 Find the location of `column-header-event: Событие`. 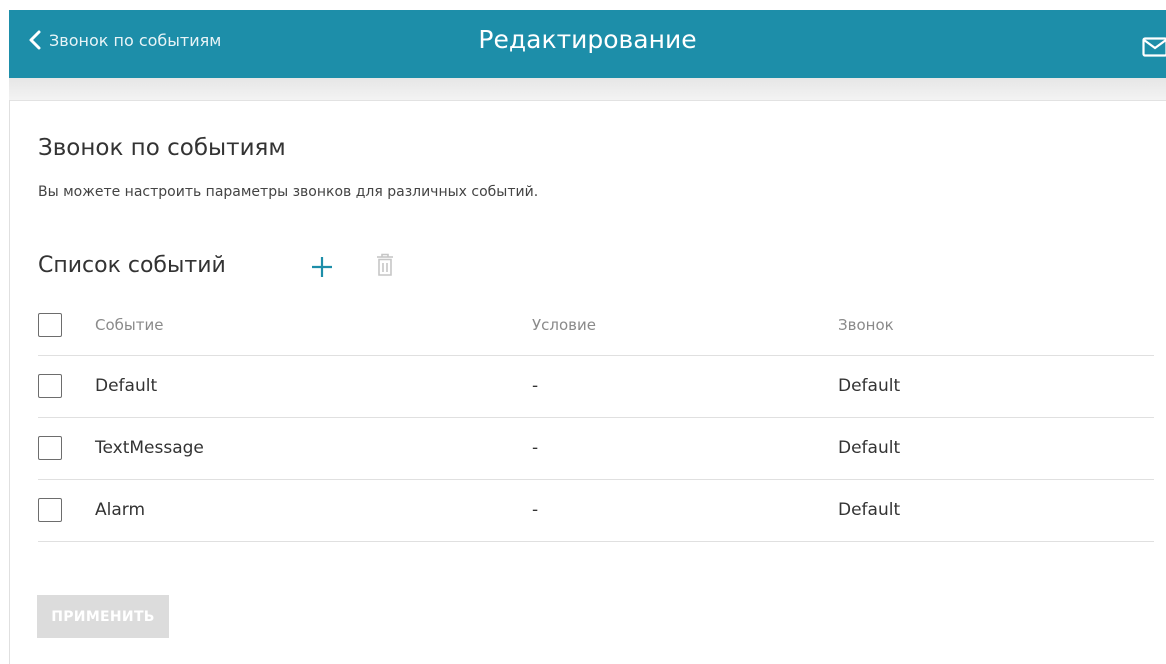

column-header-event: Событие is located at coordinates (129, 325).